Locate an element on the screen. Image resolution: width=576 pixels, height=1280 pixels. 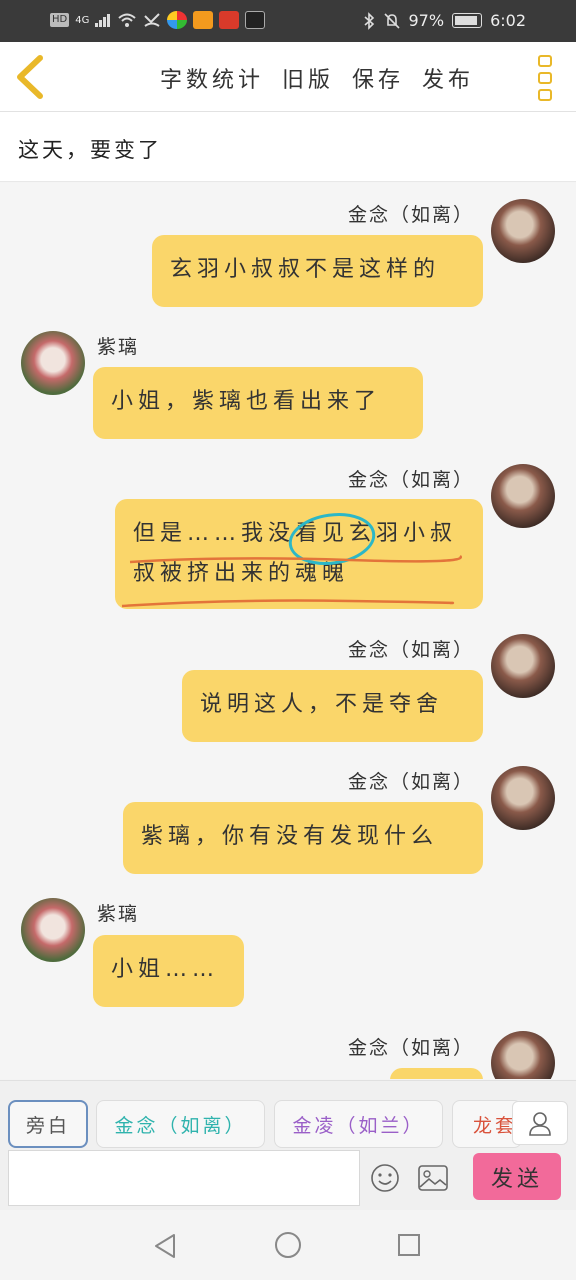
image-icon is located at coordinates (433, 1178).